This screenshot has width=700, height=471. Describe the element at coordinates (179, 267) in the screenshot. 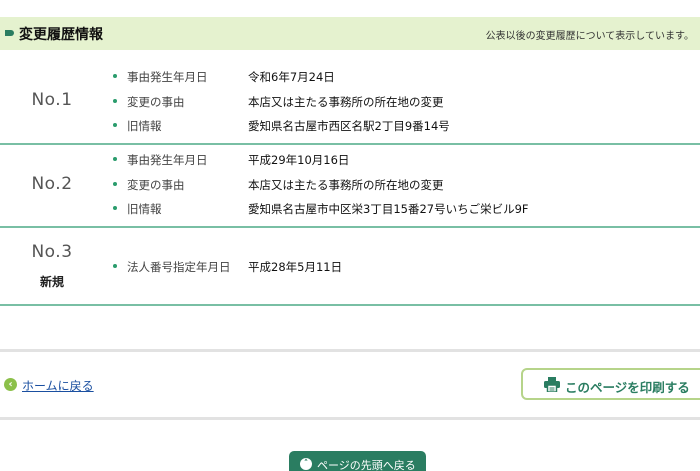

I see `row-label: 法人番号指定年月日` at that location.